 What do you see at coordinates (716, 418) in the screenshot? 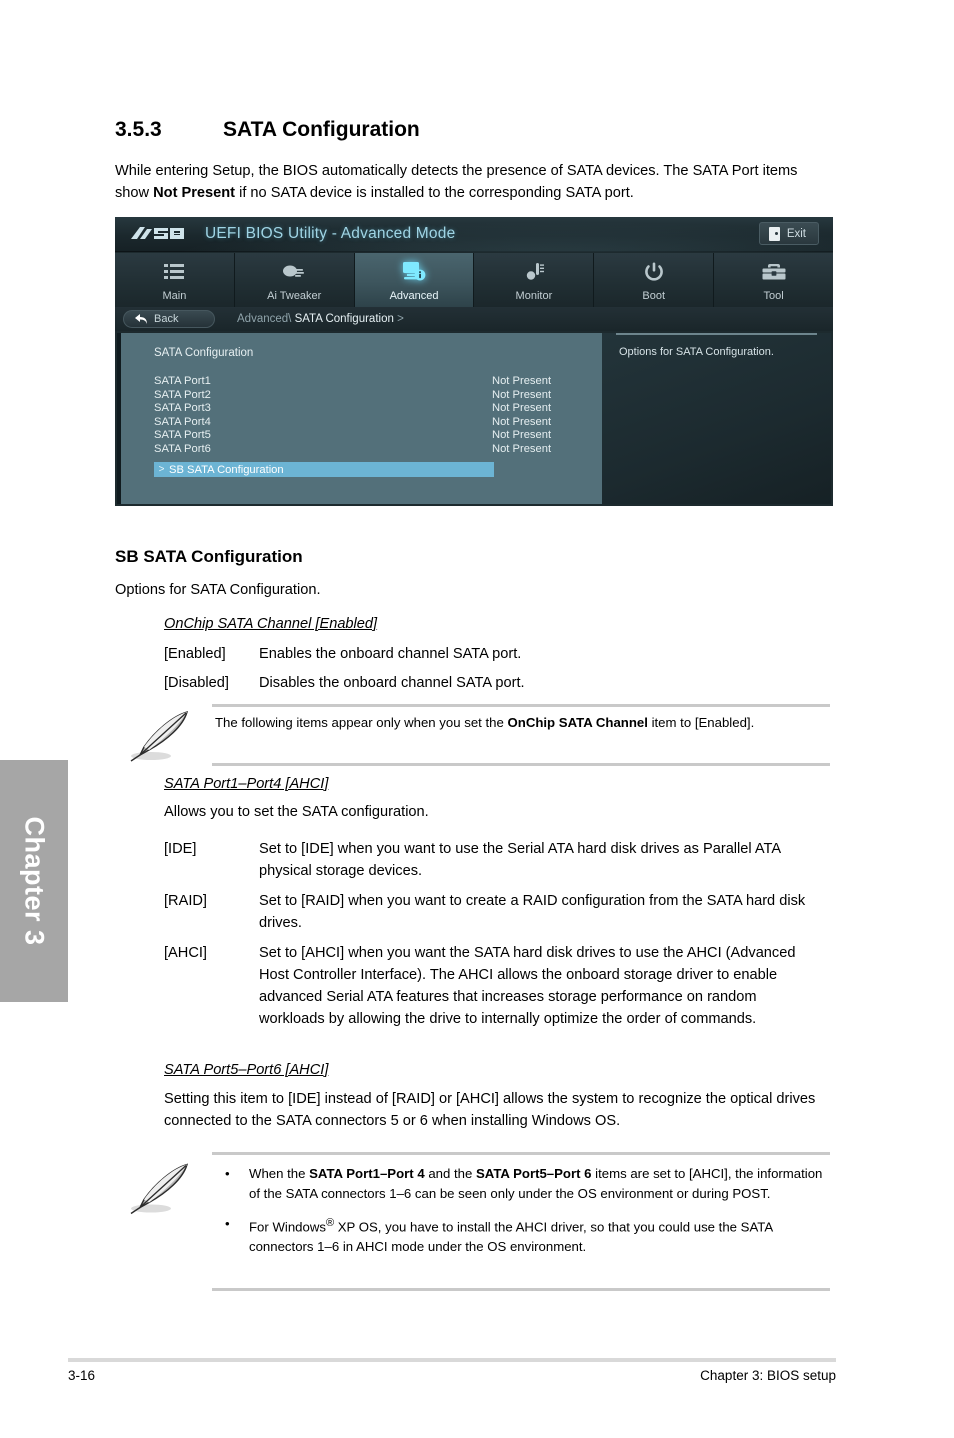
I see `bios-help-panel: Options for SATA Configuration.` at bounding box center [716, 418].